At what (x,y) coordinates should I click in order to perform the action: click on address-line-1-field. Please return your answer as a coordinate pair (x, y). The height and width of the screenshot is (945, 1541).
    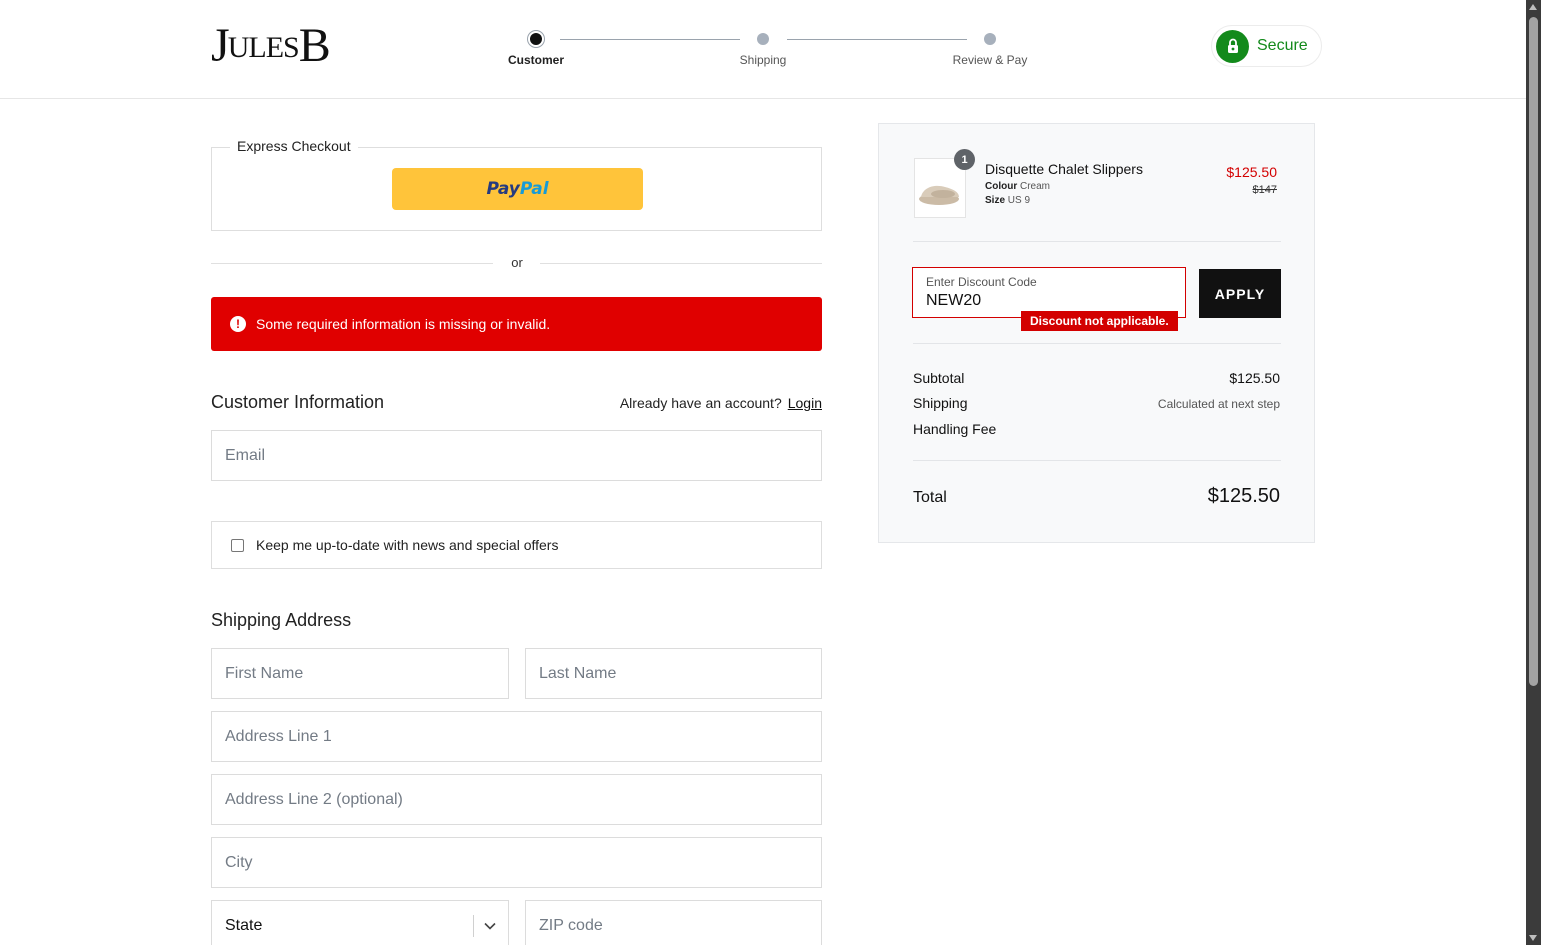
    Looking at the image, I should click on (516, 736).